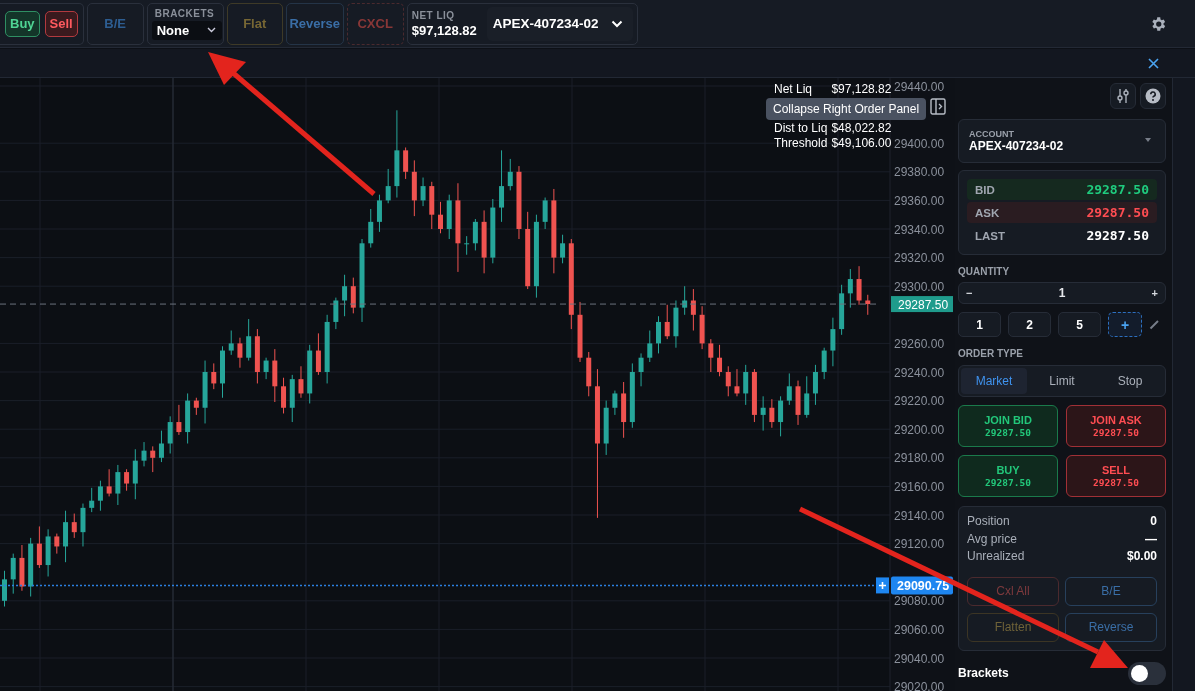 This screenshot has width=1195, height=691. I want to click on quantity-label: QUANTITY, so click(984, 271).